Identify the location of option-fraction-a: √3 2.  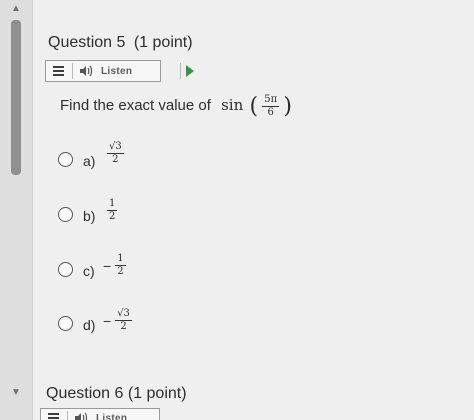
(115, 153).